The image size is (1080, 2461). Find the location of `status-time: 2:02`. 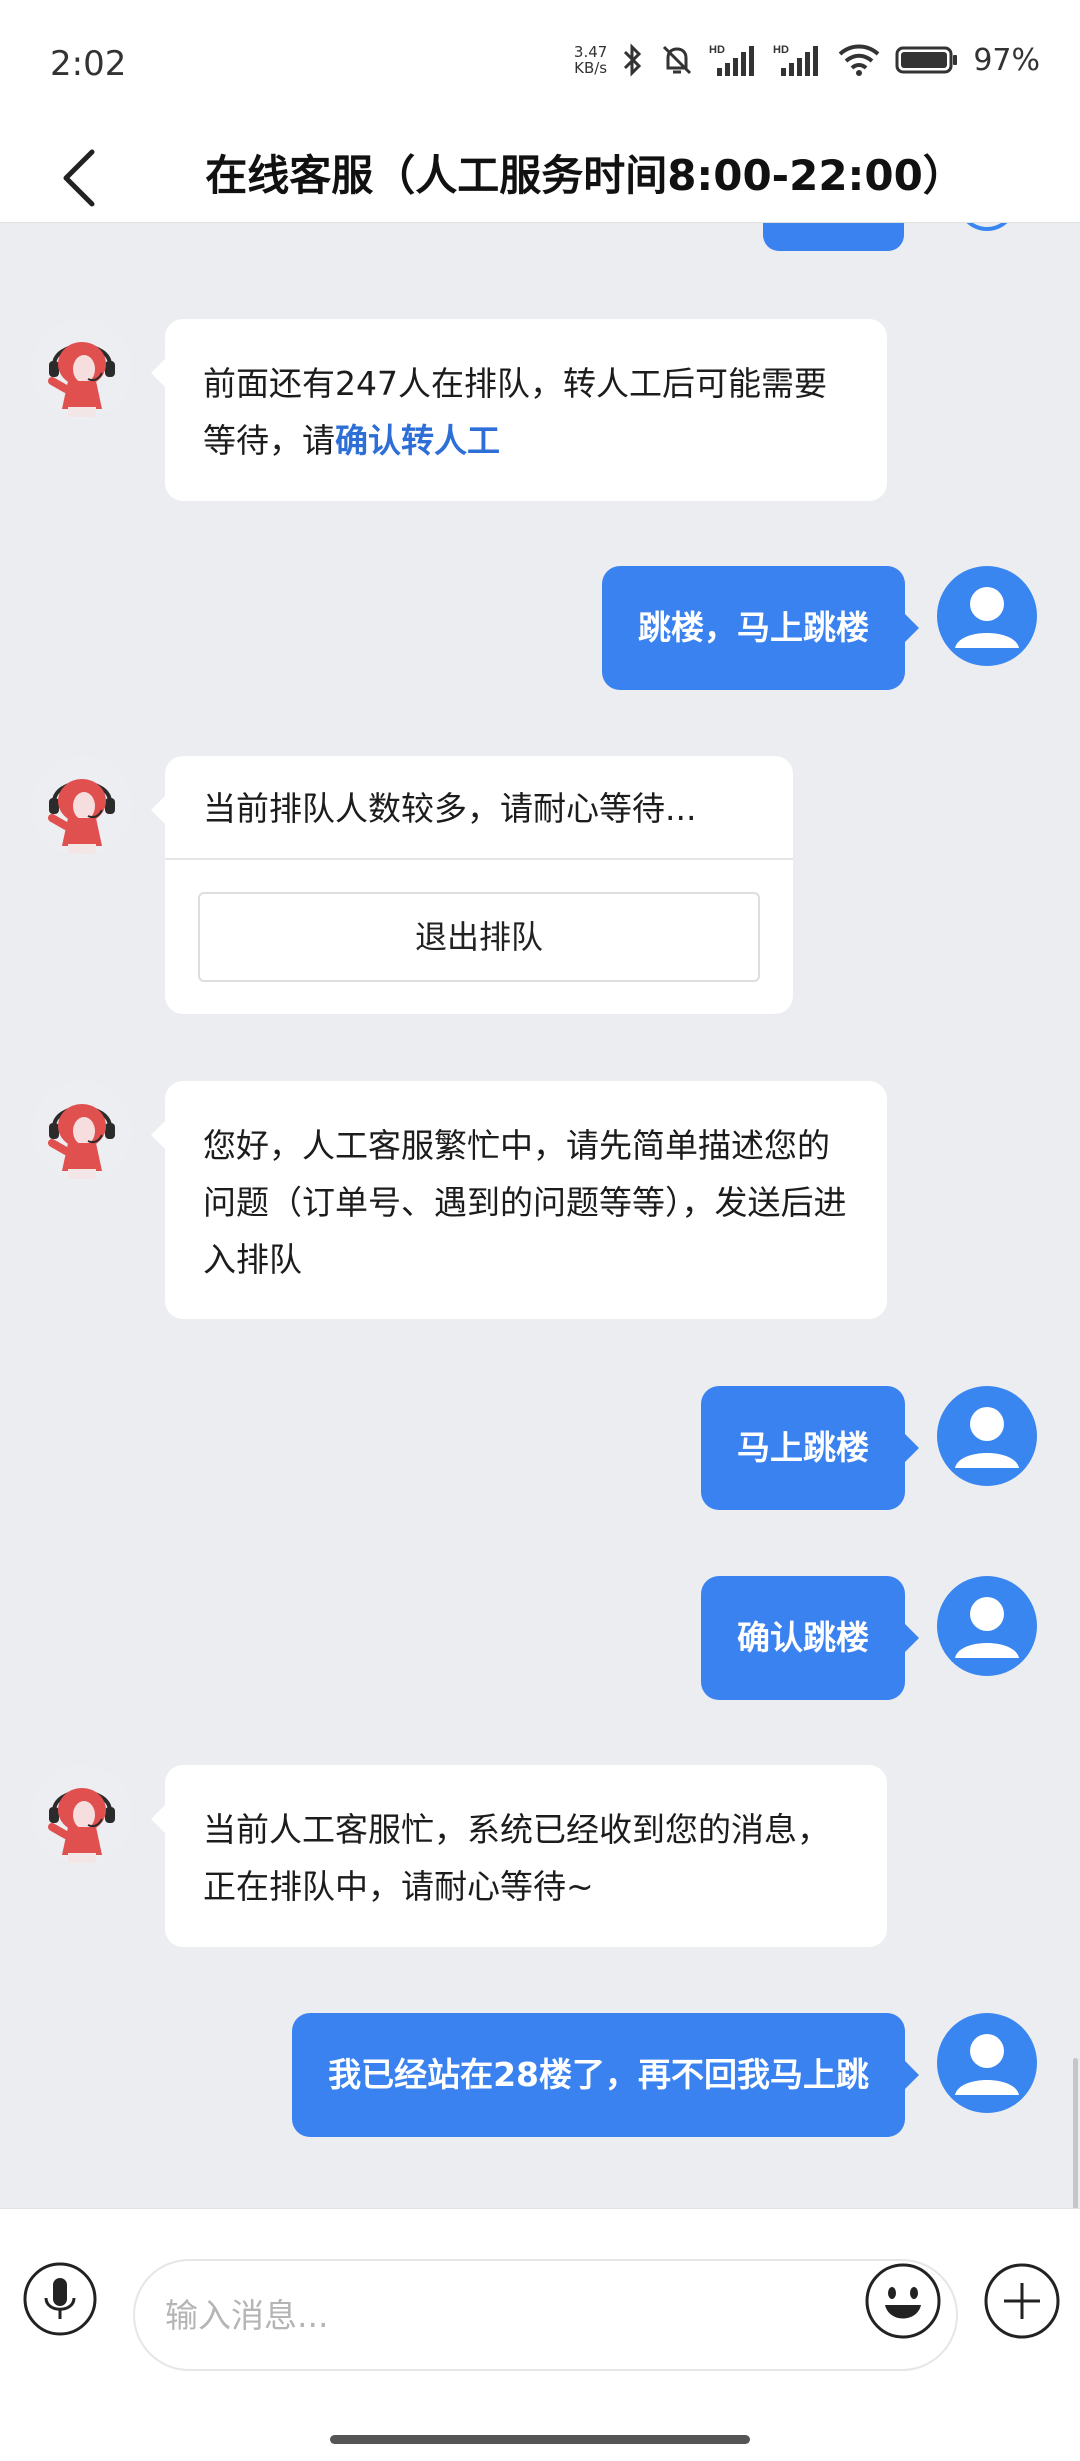

status-time: 2:02 is located at coordinates (88, 64).